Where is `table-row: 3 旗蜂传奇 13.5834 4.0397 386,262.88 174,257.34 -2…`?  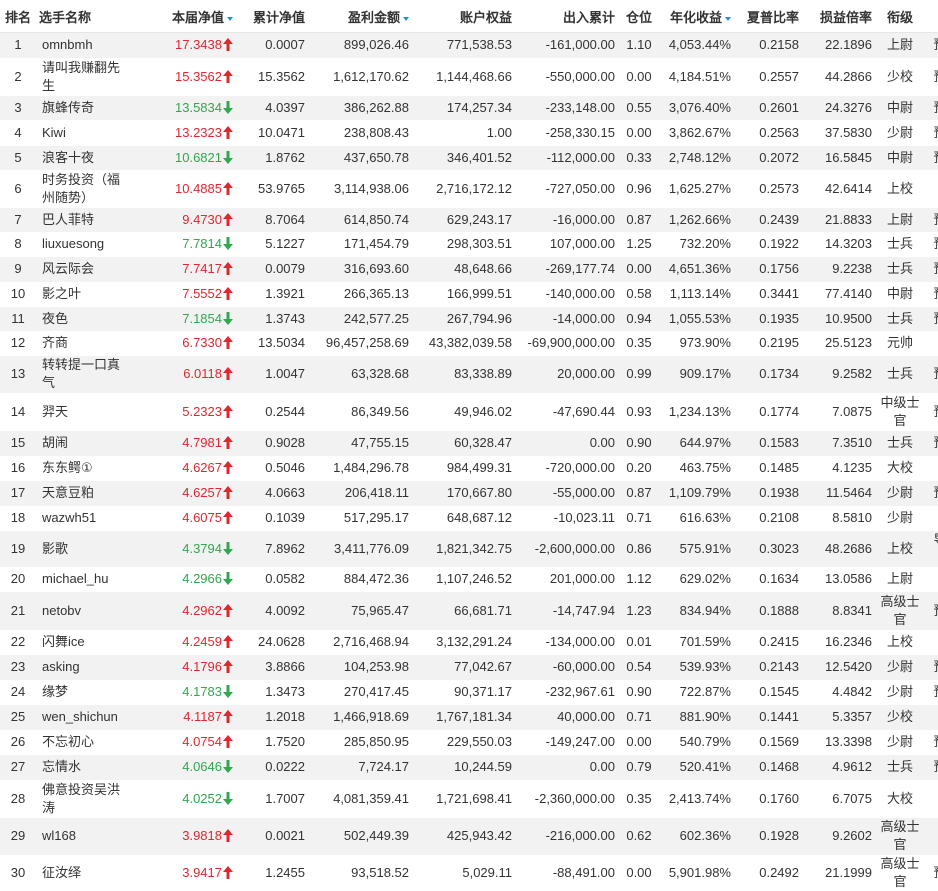 table-row: 3 旗蜂传奇 13.5834 4.0397 386,262.88 174,257.34 -2… is located at coordinates (469, 107).